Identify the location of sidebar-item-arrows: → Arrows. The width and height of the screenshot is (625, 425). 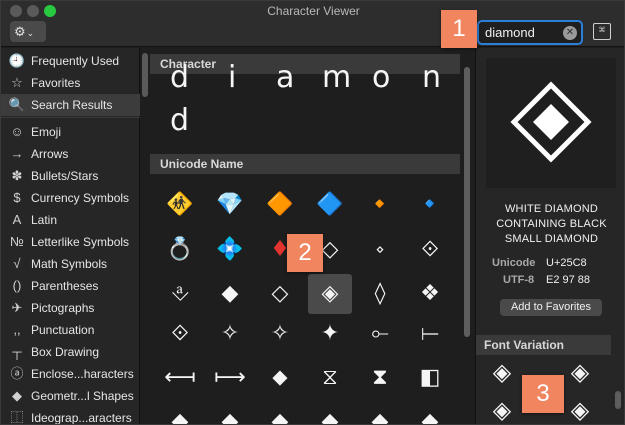
(70, 154).